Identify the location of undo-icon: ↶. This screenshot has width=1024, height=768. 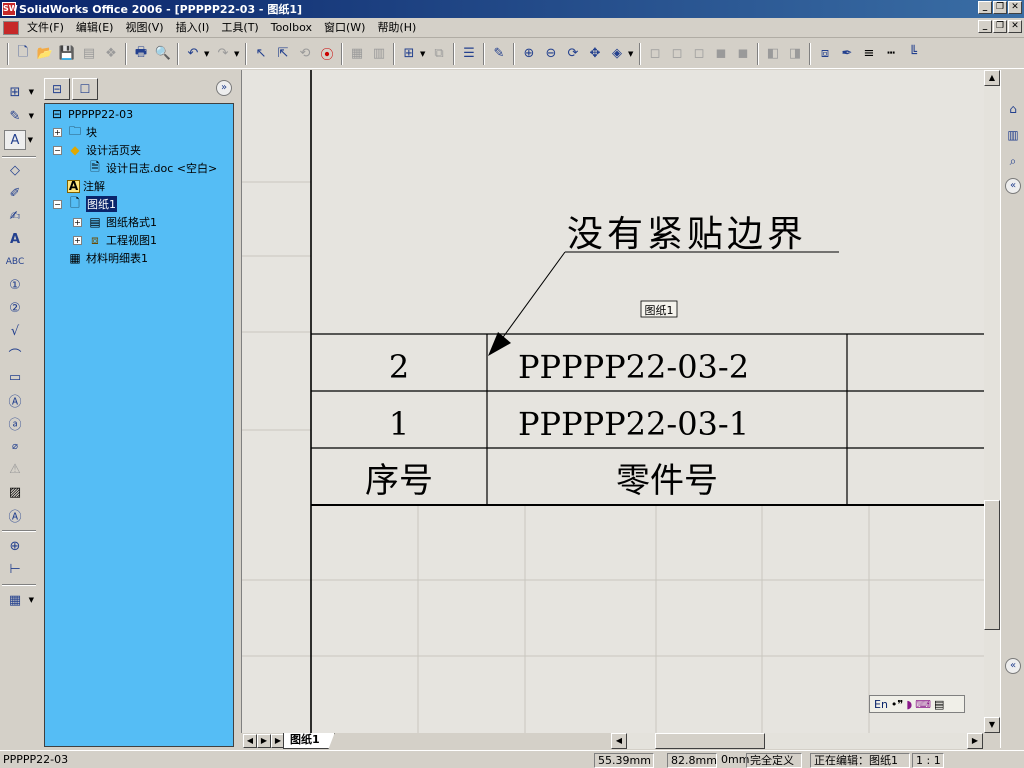
(193, 54).